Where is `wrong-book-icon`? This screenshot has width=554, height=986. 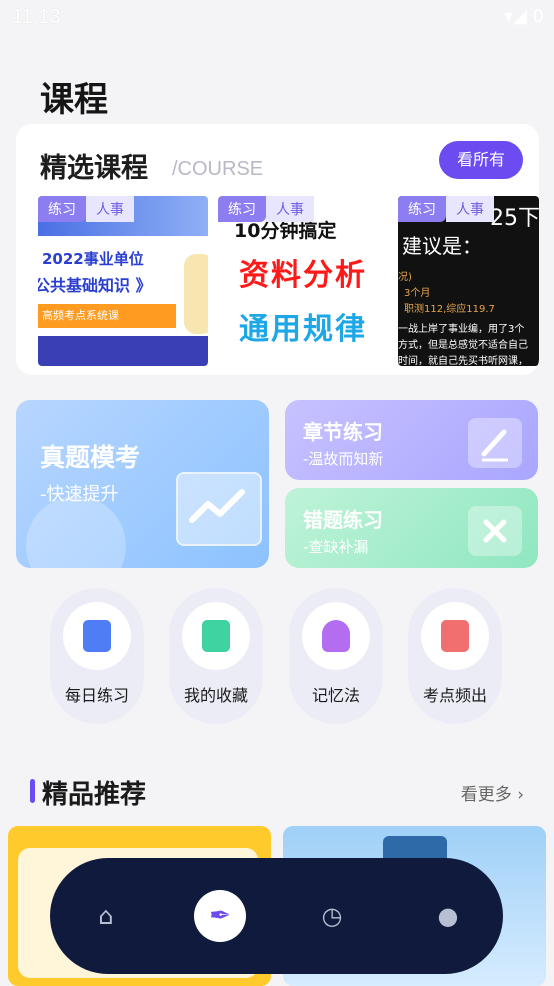 wrong-book-icon is located at coordinates (495, 531).